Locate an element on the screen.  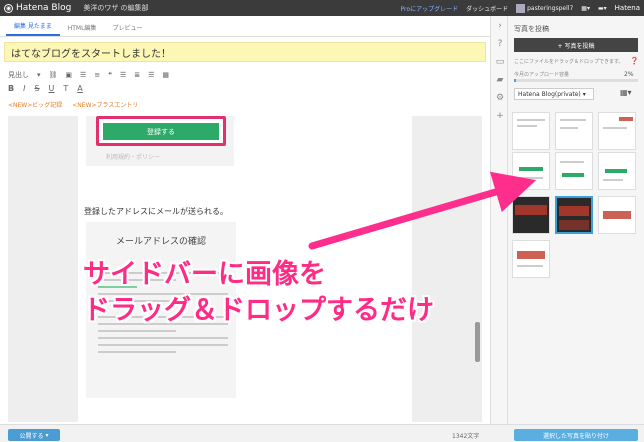
embedded-screenshot: 登録する 利用規約・ポリシー is located at coordinates (160, 141).